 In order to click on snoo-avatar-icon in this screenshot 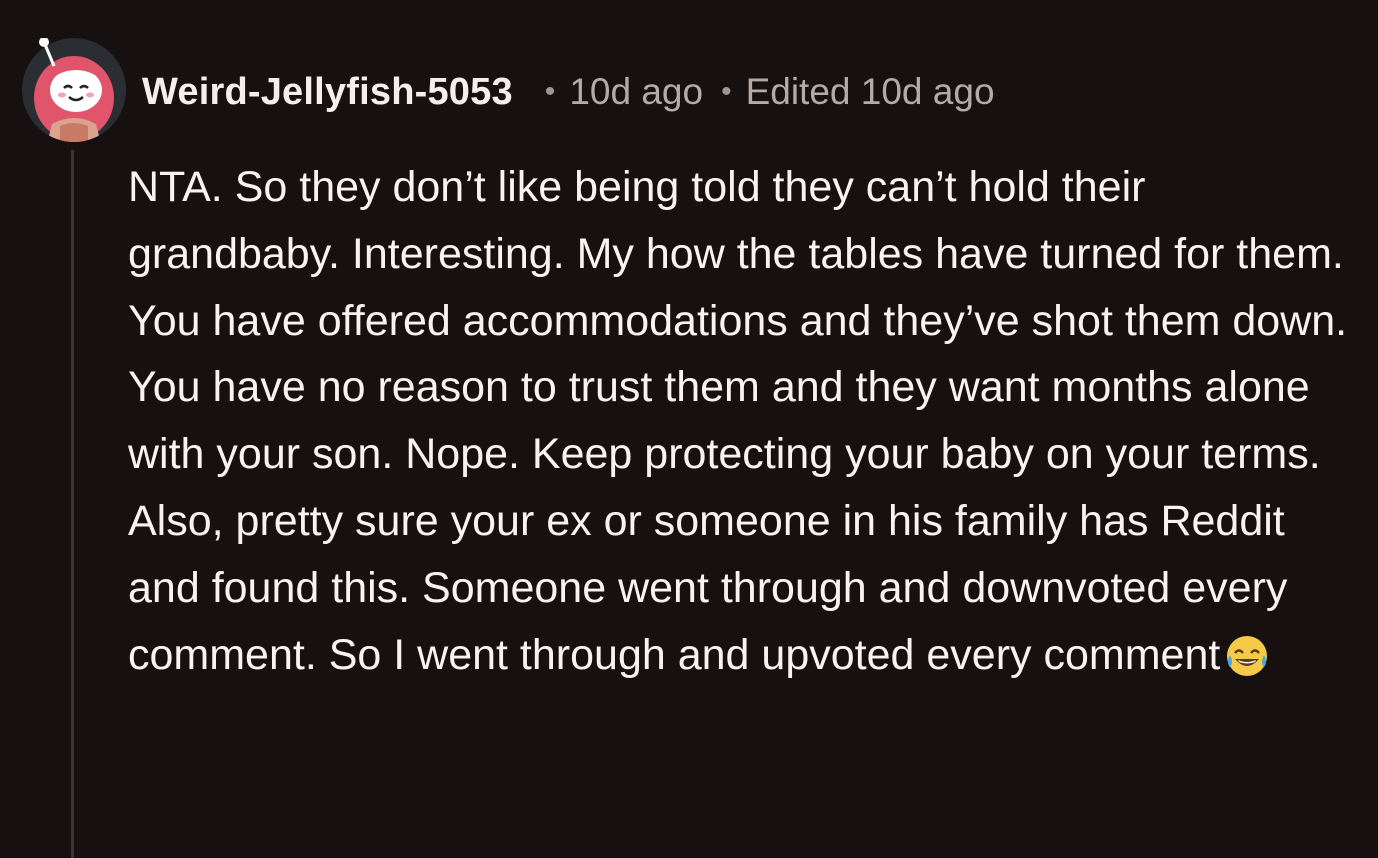, I will do `click(74, 90)`.